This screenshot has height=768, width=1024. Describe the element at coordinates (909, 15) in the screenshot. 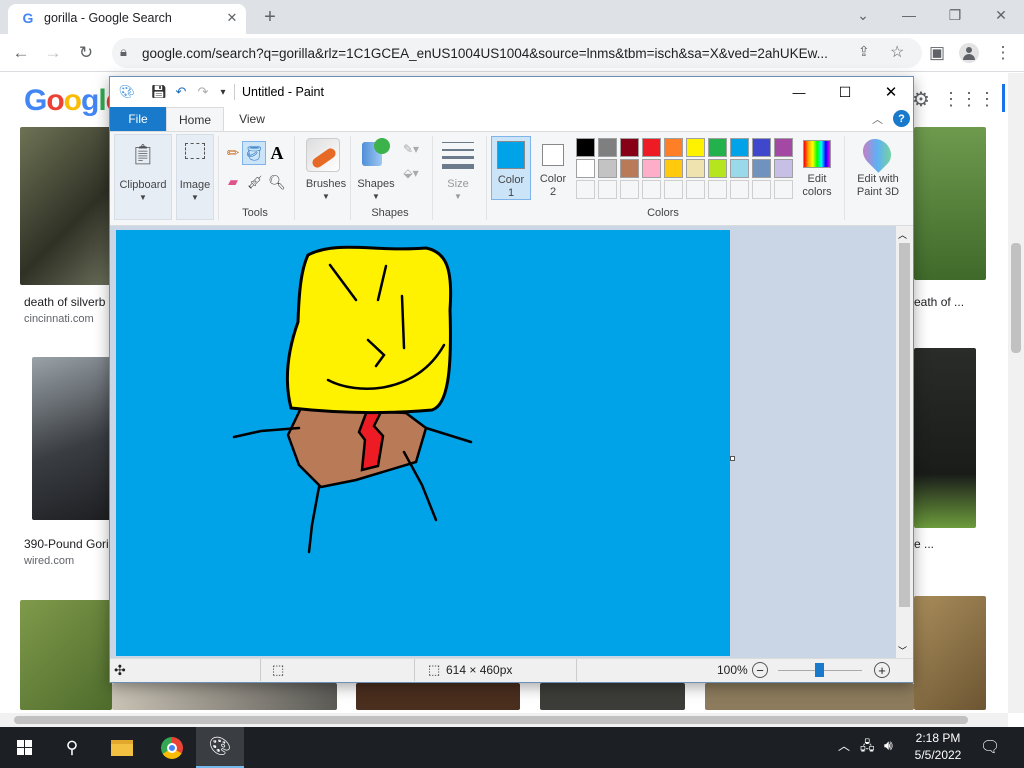

I see `minimize-button: —` at that location.